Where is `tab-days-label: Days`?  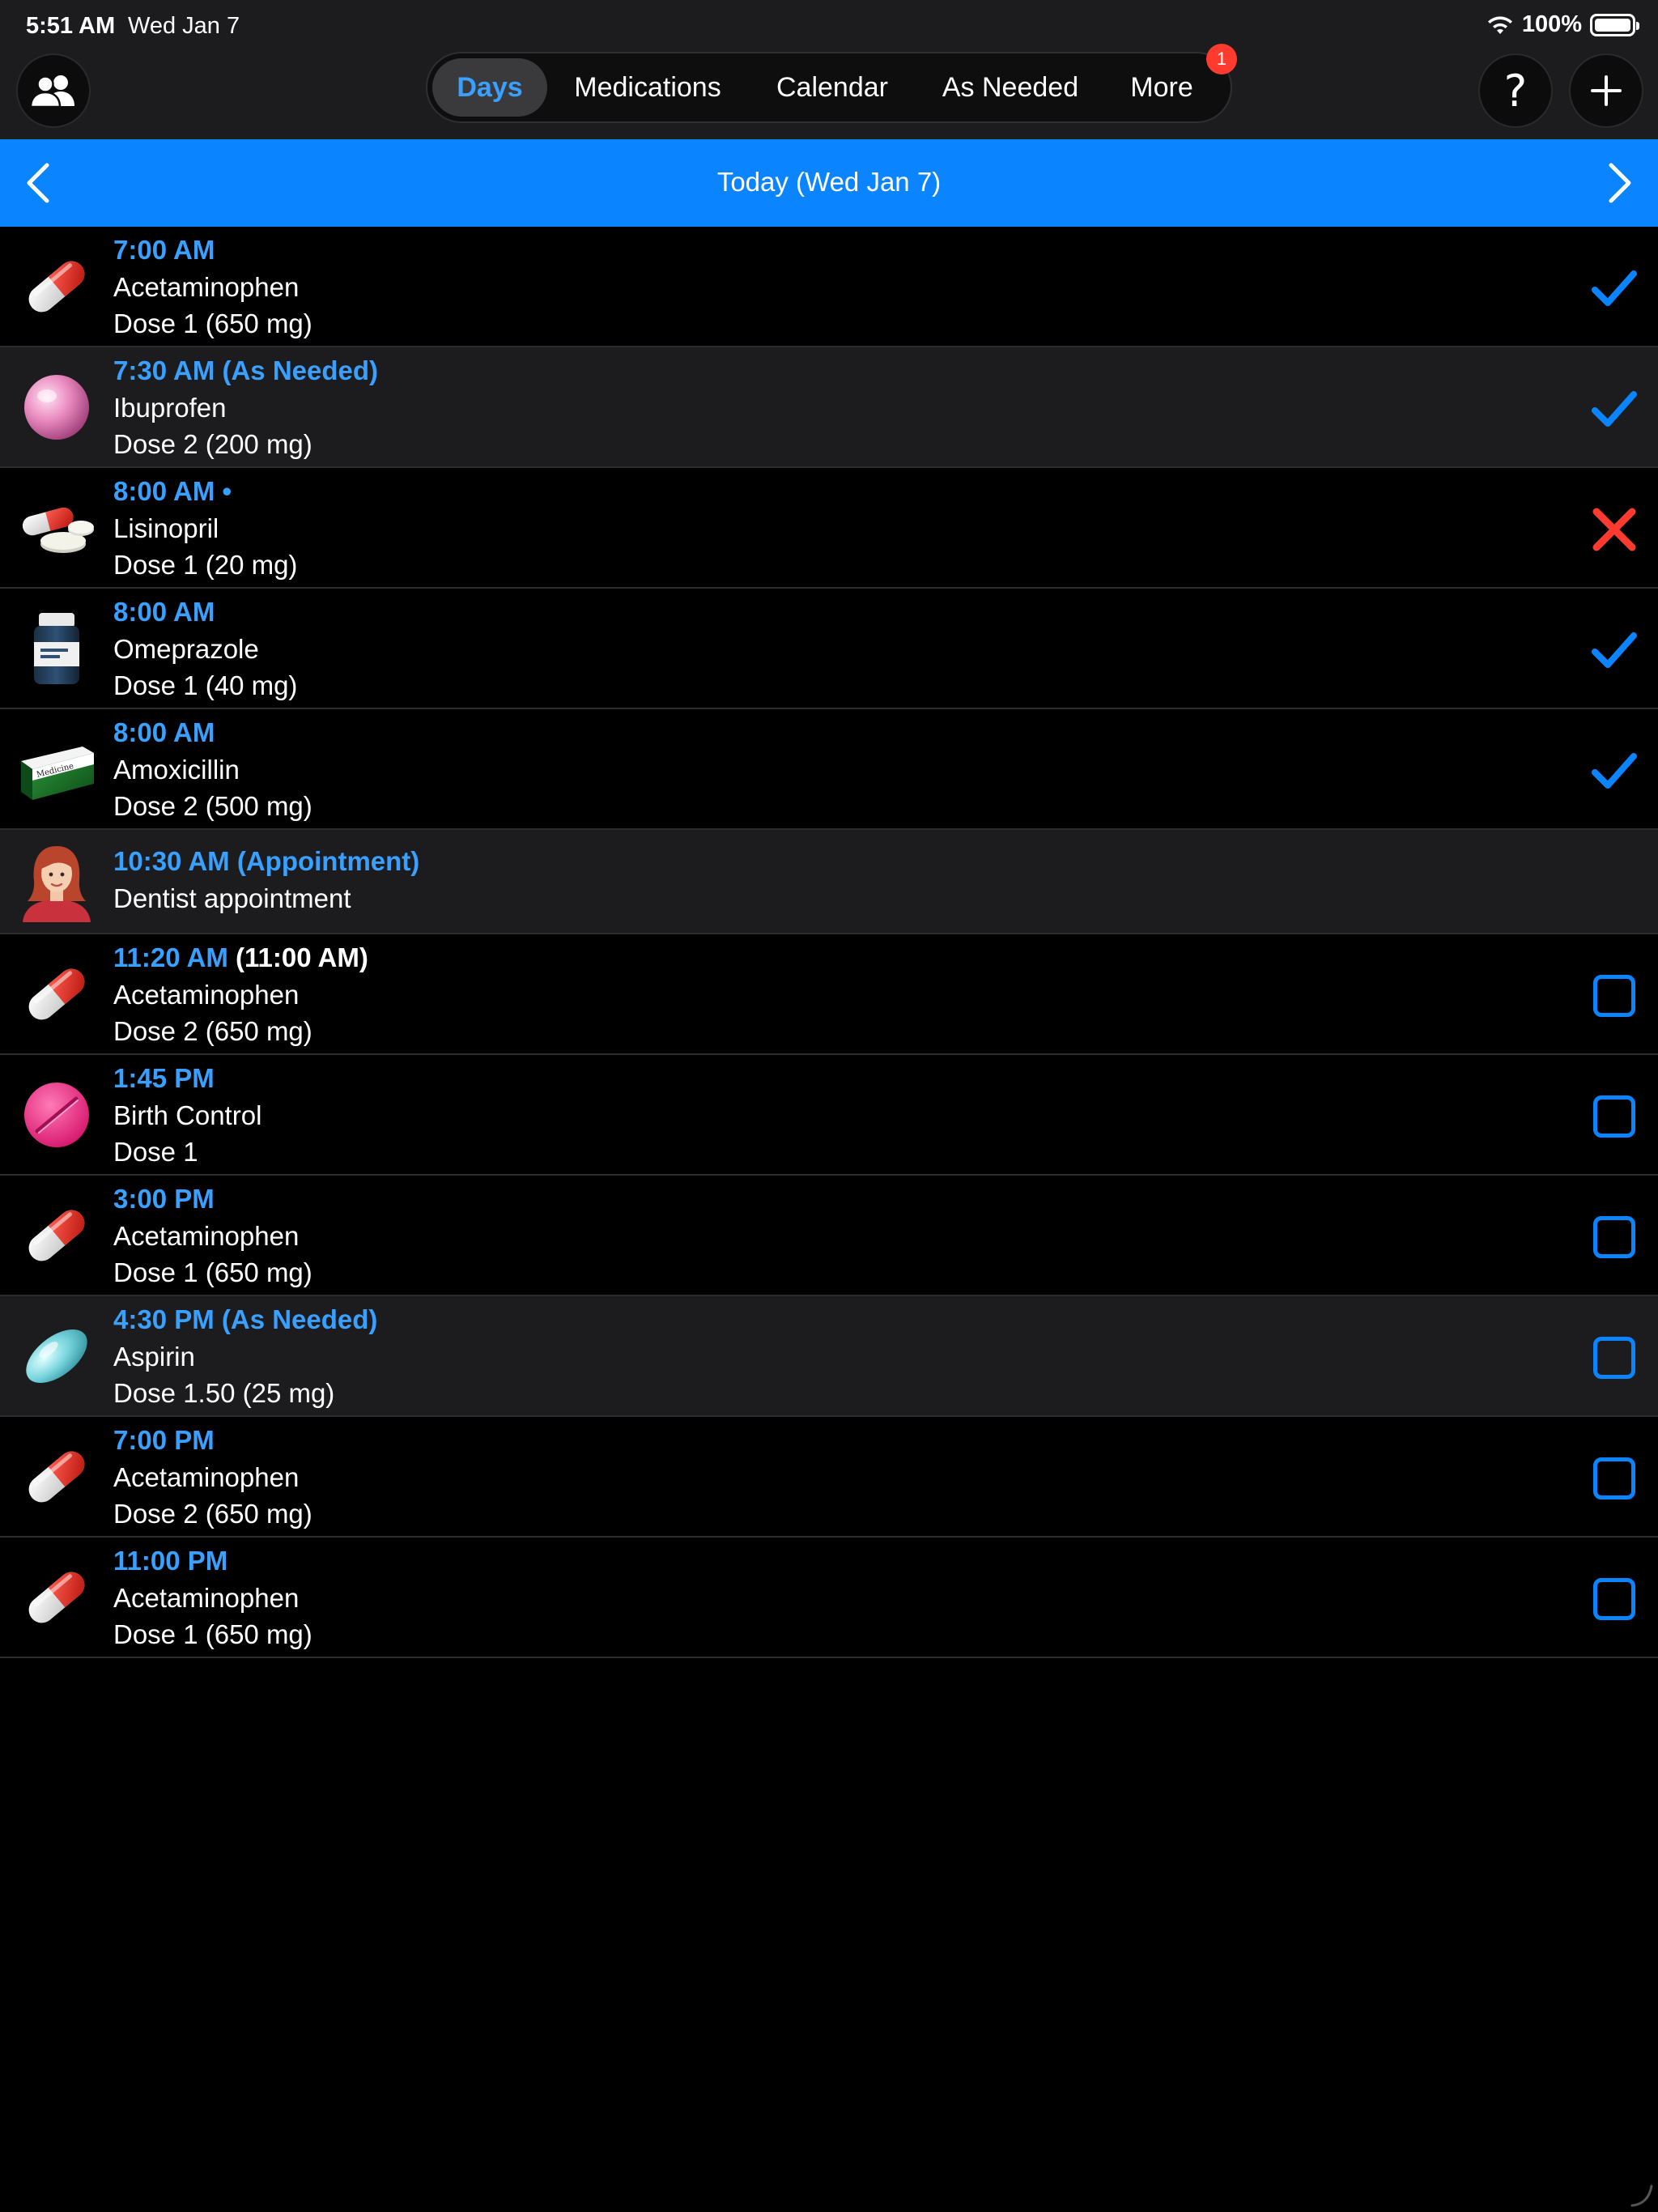
tab-days-label: Days is located at coordinates (490, 87).